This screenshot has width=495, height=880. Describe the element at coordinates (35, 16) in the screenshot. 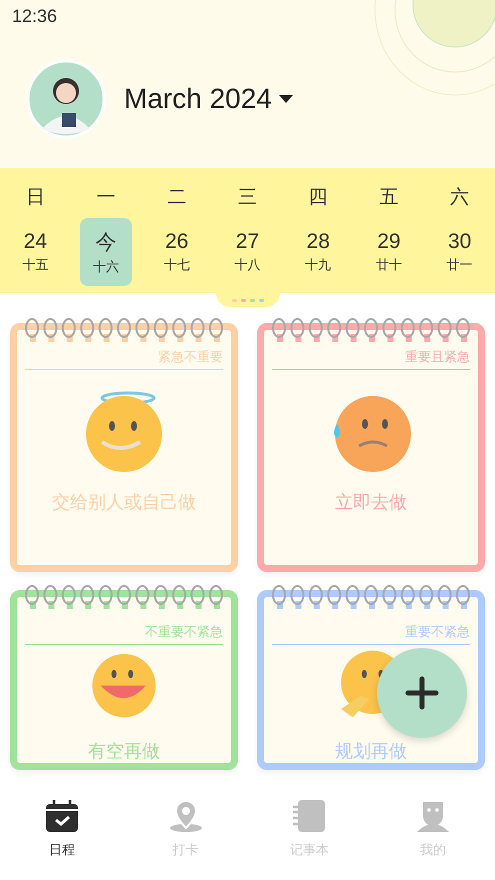

I see `status-time: 12:36` at that location.